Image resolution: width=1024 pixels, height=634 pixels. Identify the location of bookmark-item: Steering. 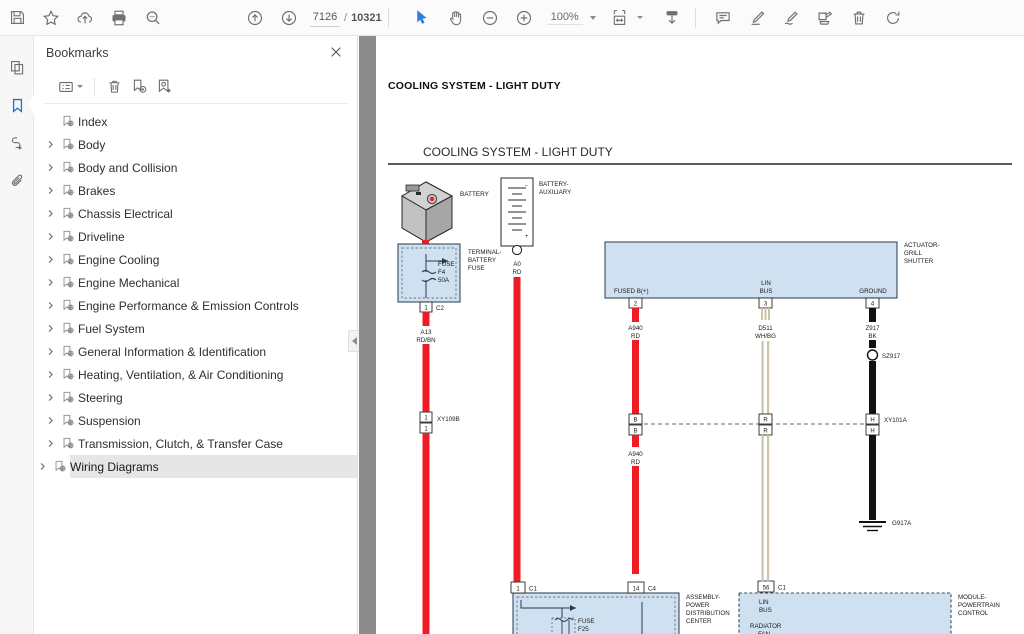
(195, 397).